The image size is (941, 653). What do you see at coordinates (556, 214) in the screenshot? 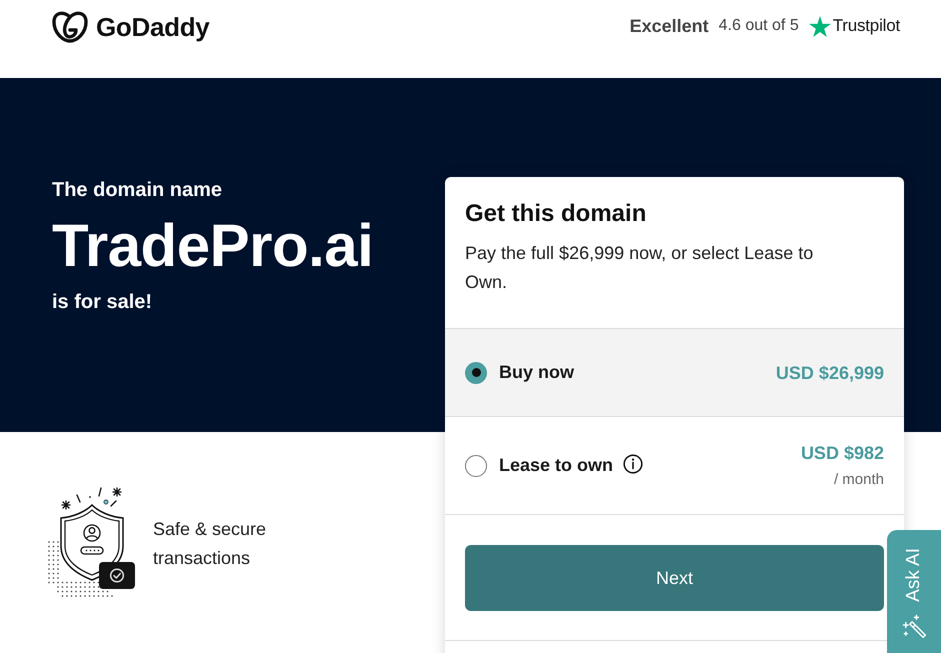
I see `card-title: Get this domain` at bounding box center [556, 214].